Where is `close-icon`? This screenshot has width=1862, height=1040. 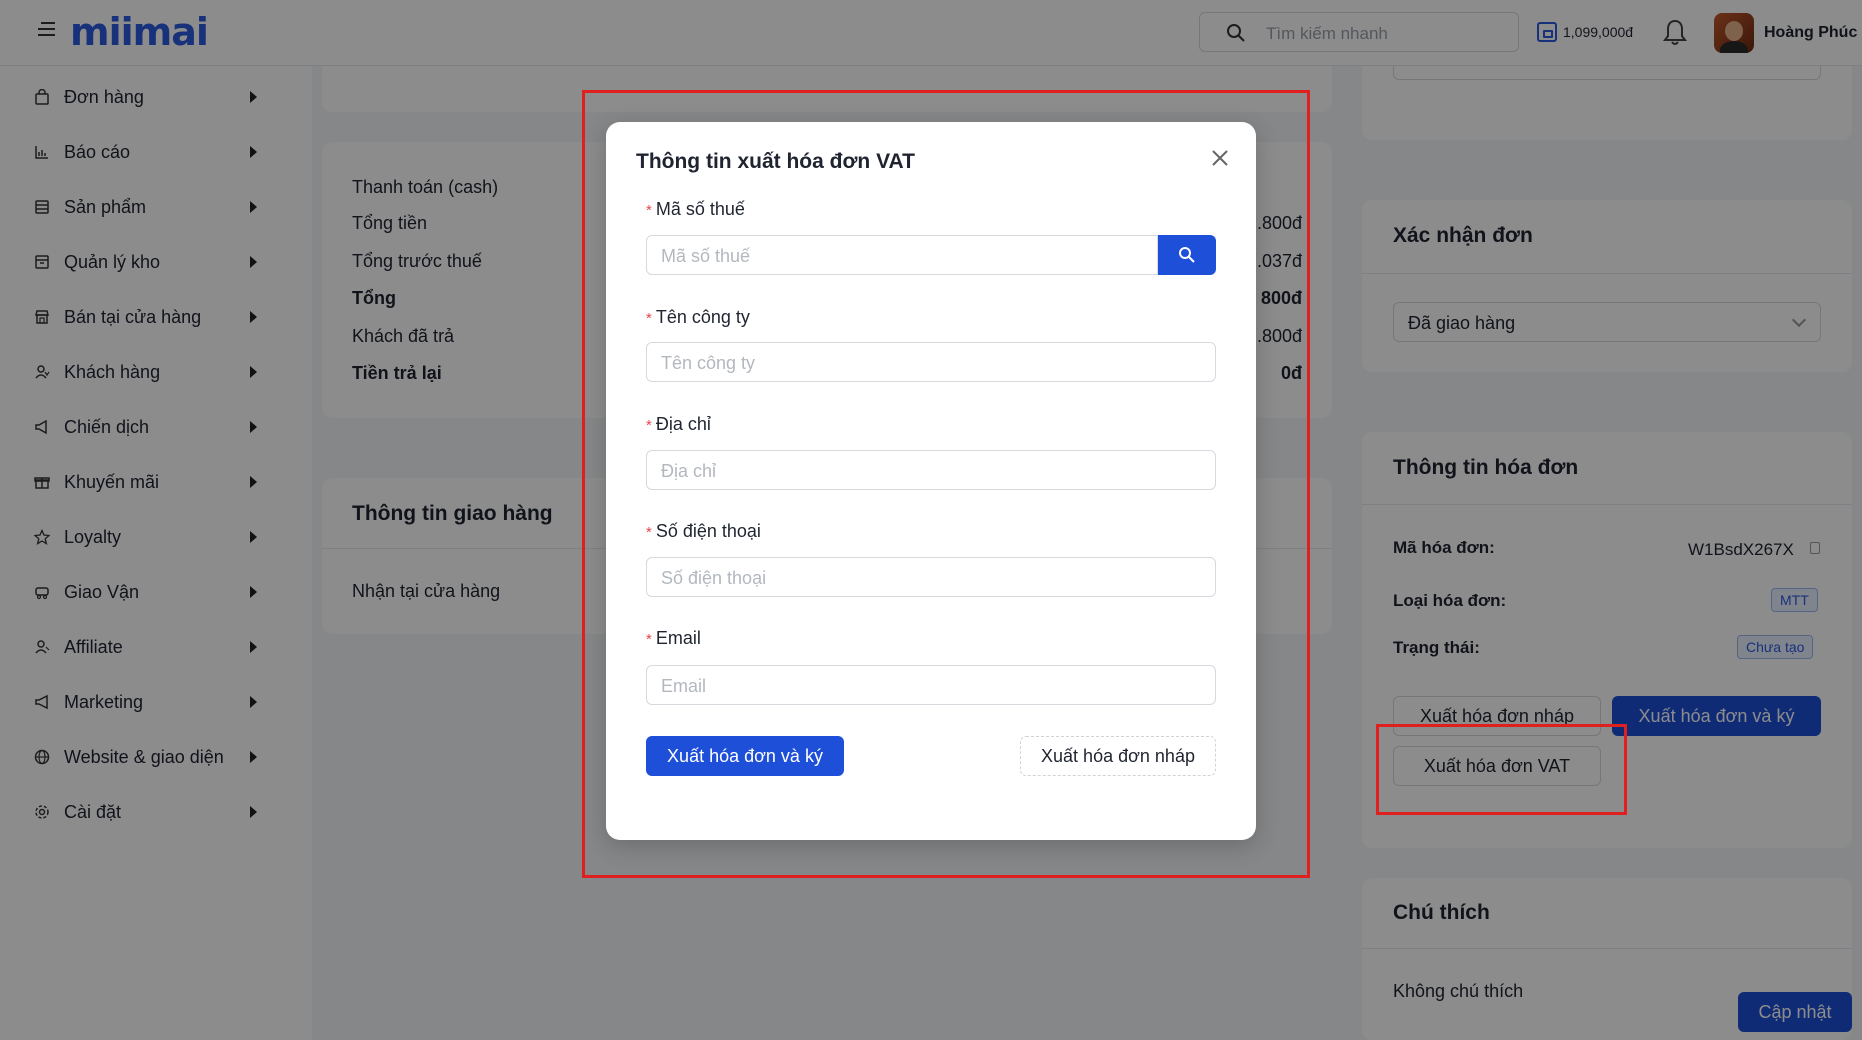 close-icon is located at coordinates (1220, 158).